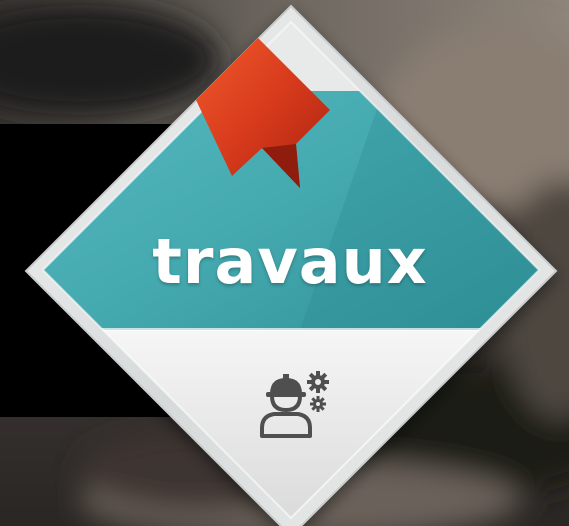 Image resolution: width=569 pixels, height=526 pixels. Describe the element at coordinates (294, 404) in the screenshot. I see `worker-with-gears-icon` at that location.